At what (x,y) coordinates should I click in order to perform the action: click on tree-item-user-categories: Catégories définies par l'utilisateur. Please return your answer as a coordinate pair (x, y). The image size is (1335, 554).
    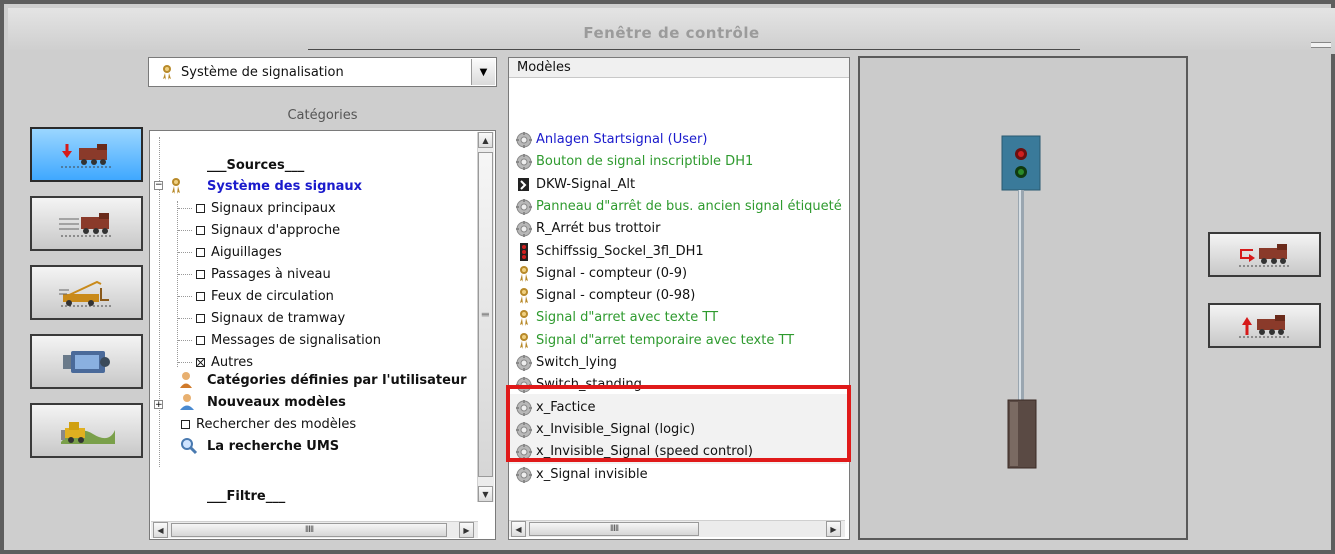
    Looking at the image, I should click on (337, 380).